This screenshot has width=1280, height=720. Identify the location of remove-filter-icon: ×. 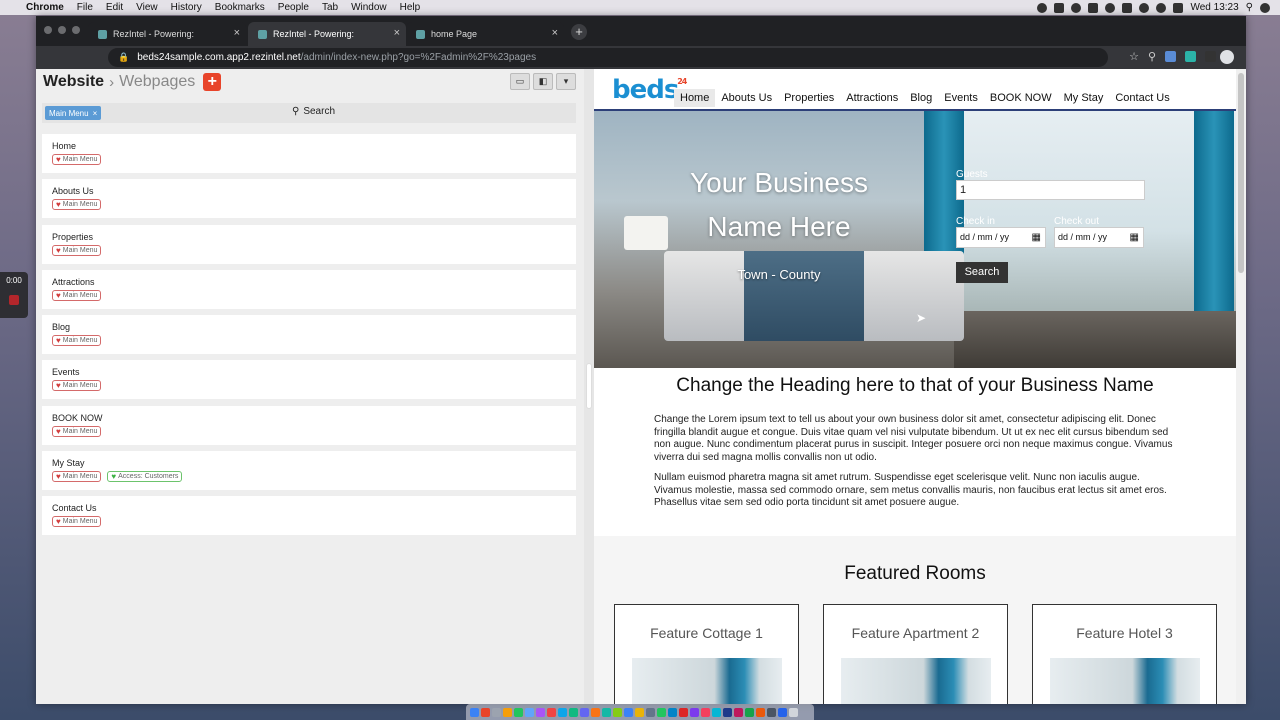
(95, 113).